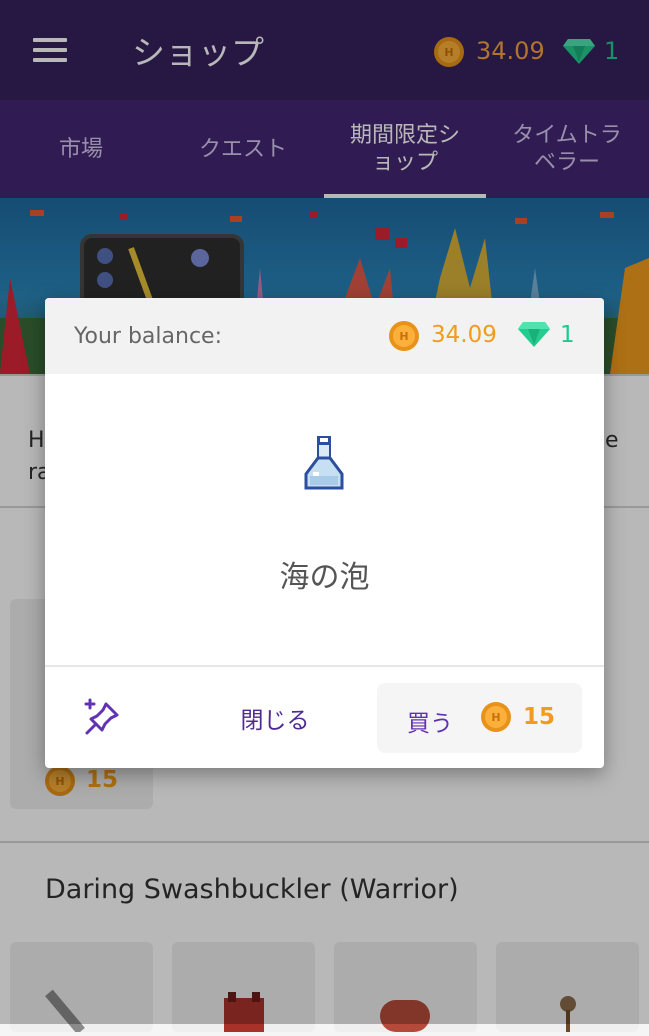 The height and width of the screenshot is (1036, 649). What do you see at coordinates (148, 336) in the screenshot?
I see `balance-label: Your balance:` at bounding box center [148, 336].